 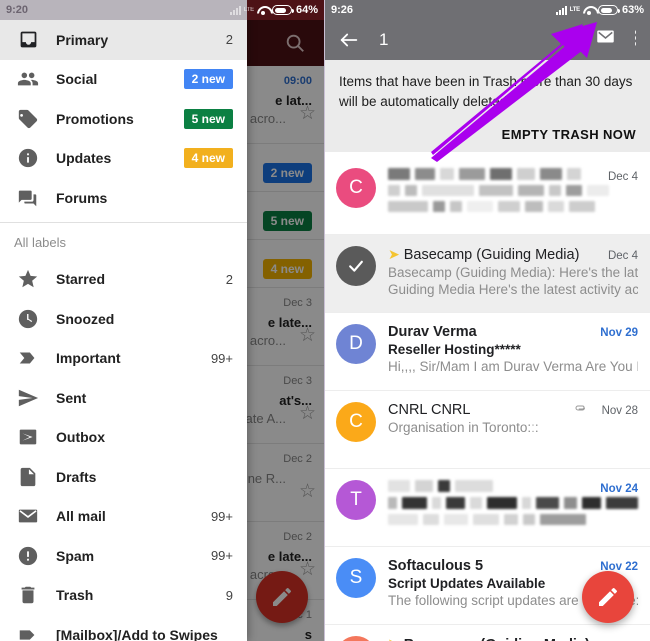 I want to click on signal-icon, so click(x=561, y=10).